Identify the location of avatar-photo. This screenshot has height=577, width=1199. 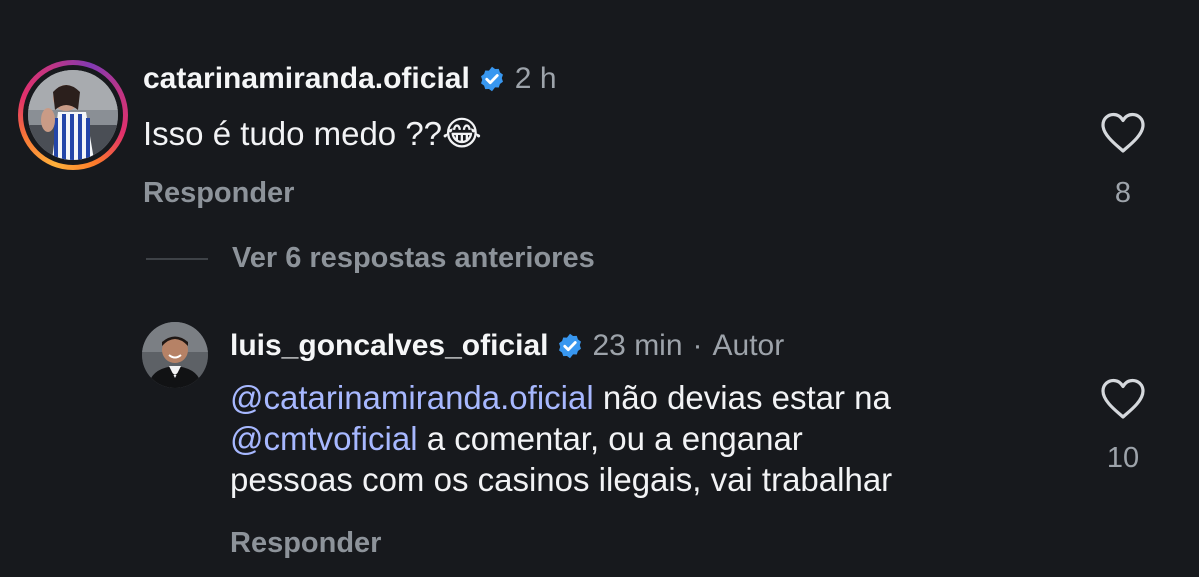
(73, 115).